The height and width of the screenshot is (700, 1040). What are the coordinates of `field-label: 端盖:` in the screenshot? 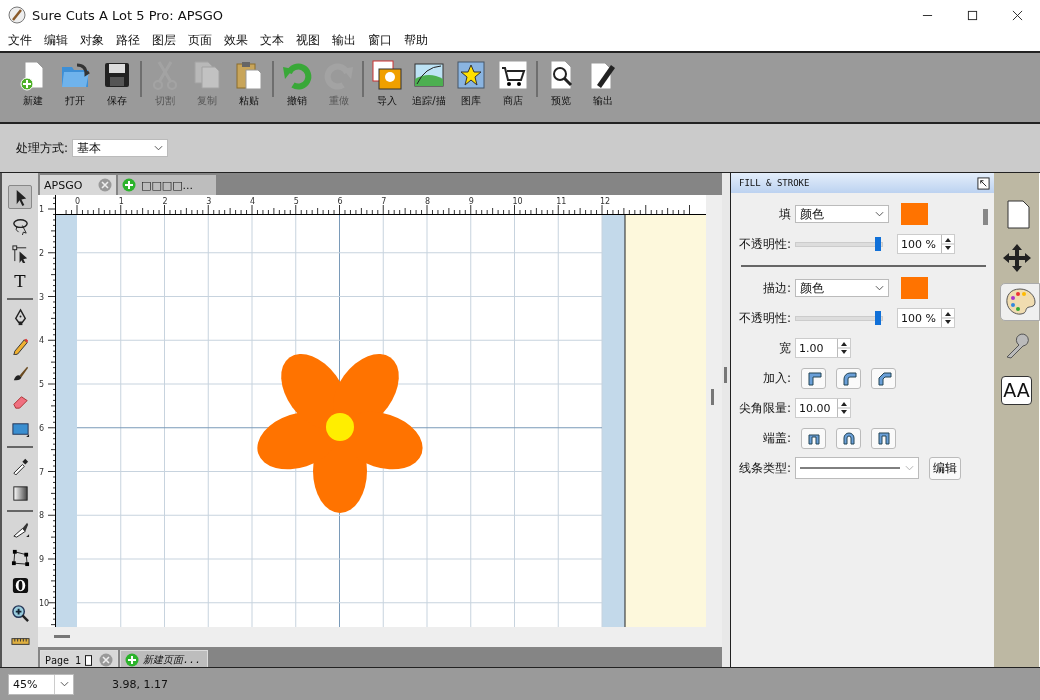 It's located at (776, 438).